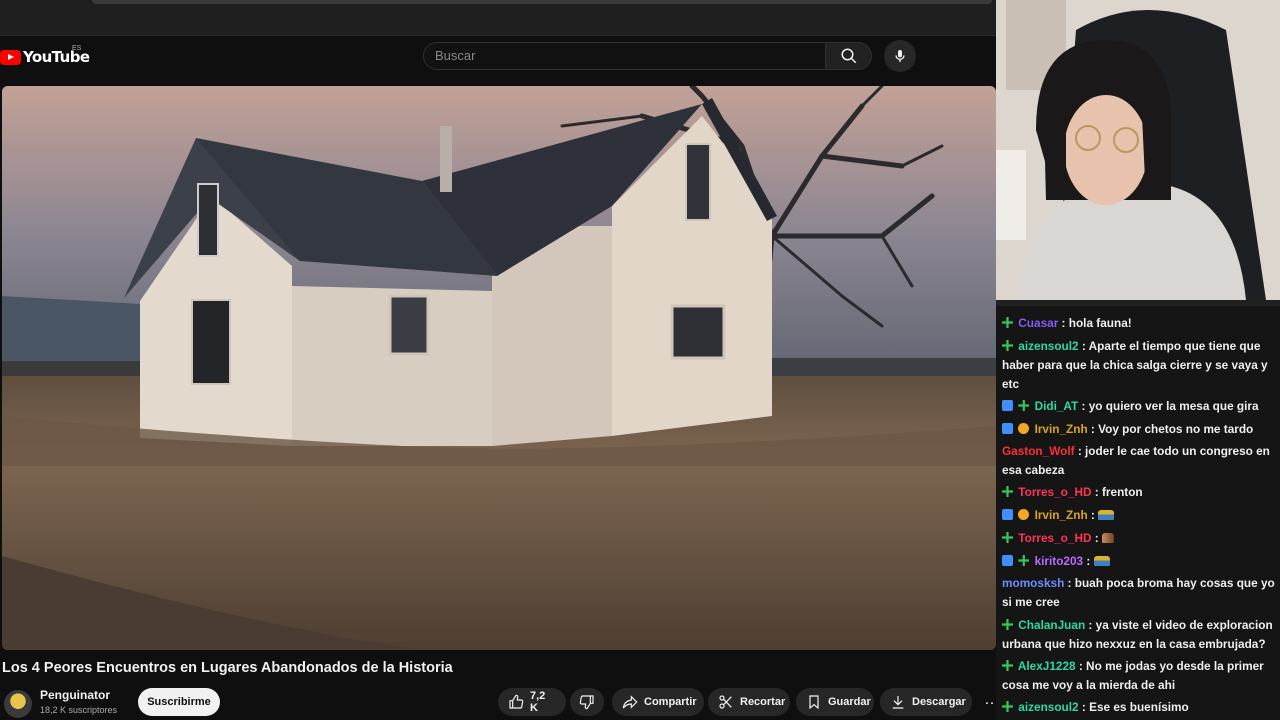  What do you see at coordinates (1107, 538) in the screenshot?
I see `pointing-emote-icon` at bounding box center [1107, 538].